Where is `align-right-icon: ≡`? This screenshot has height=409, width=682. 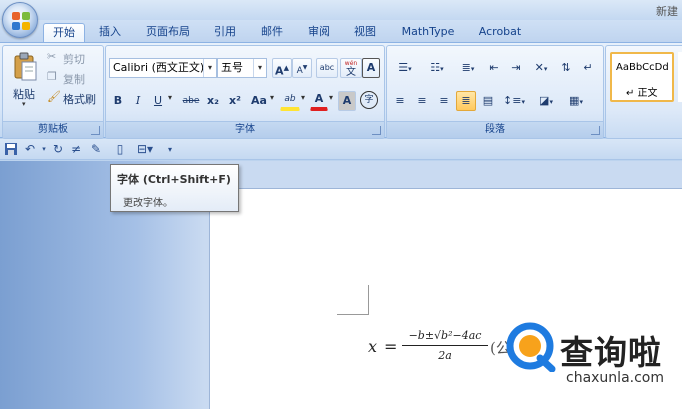 align-right-icon: ≡ is located at coordinates (444, 100).